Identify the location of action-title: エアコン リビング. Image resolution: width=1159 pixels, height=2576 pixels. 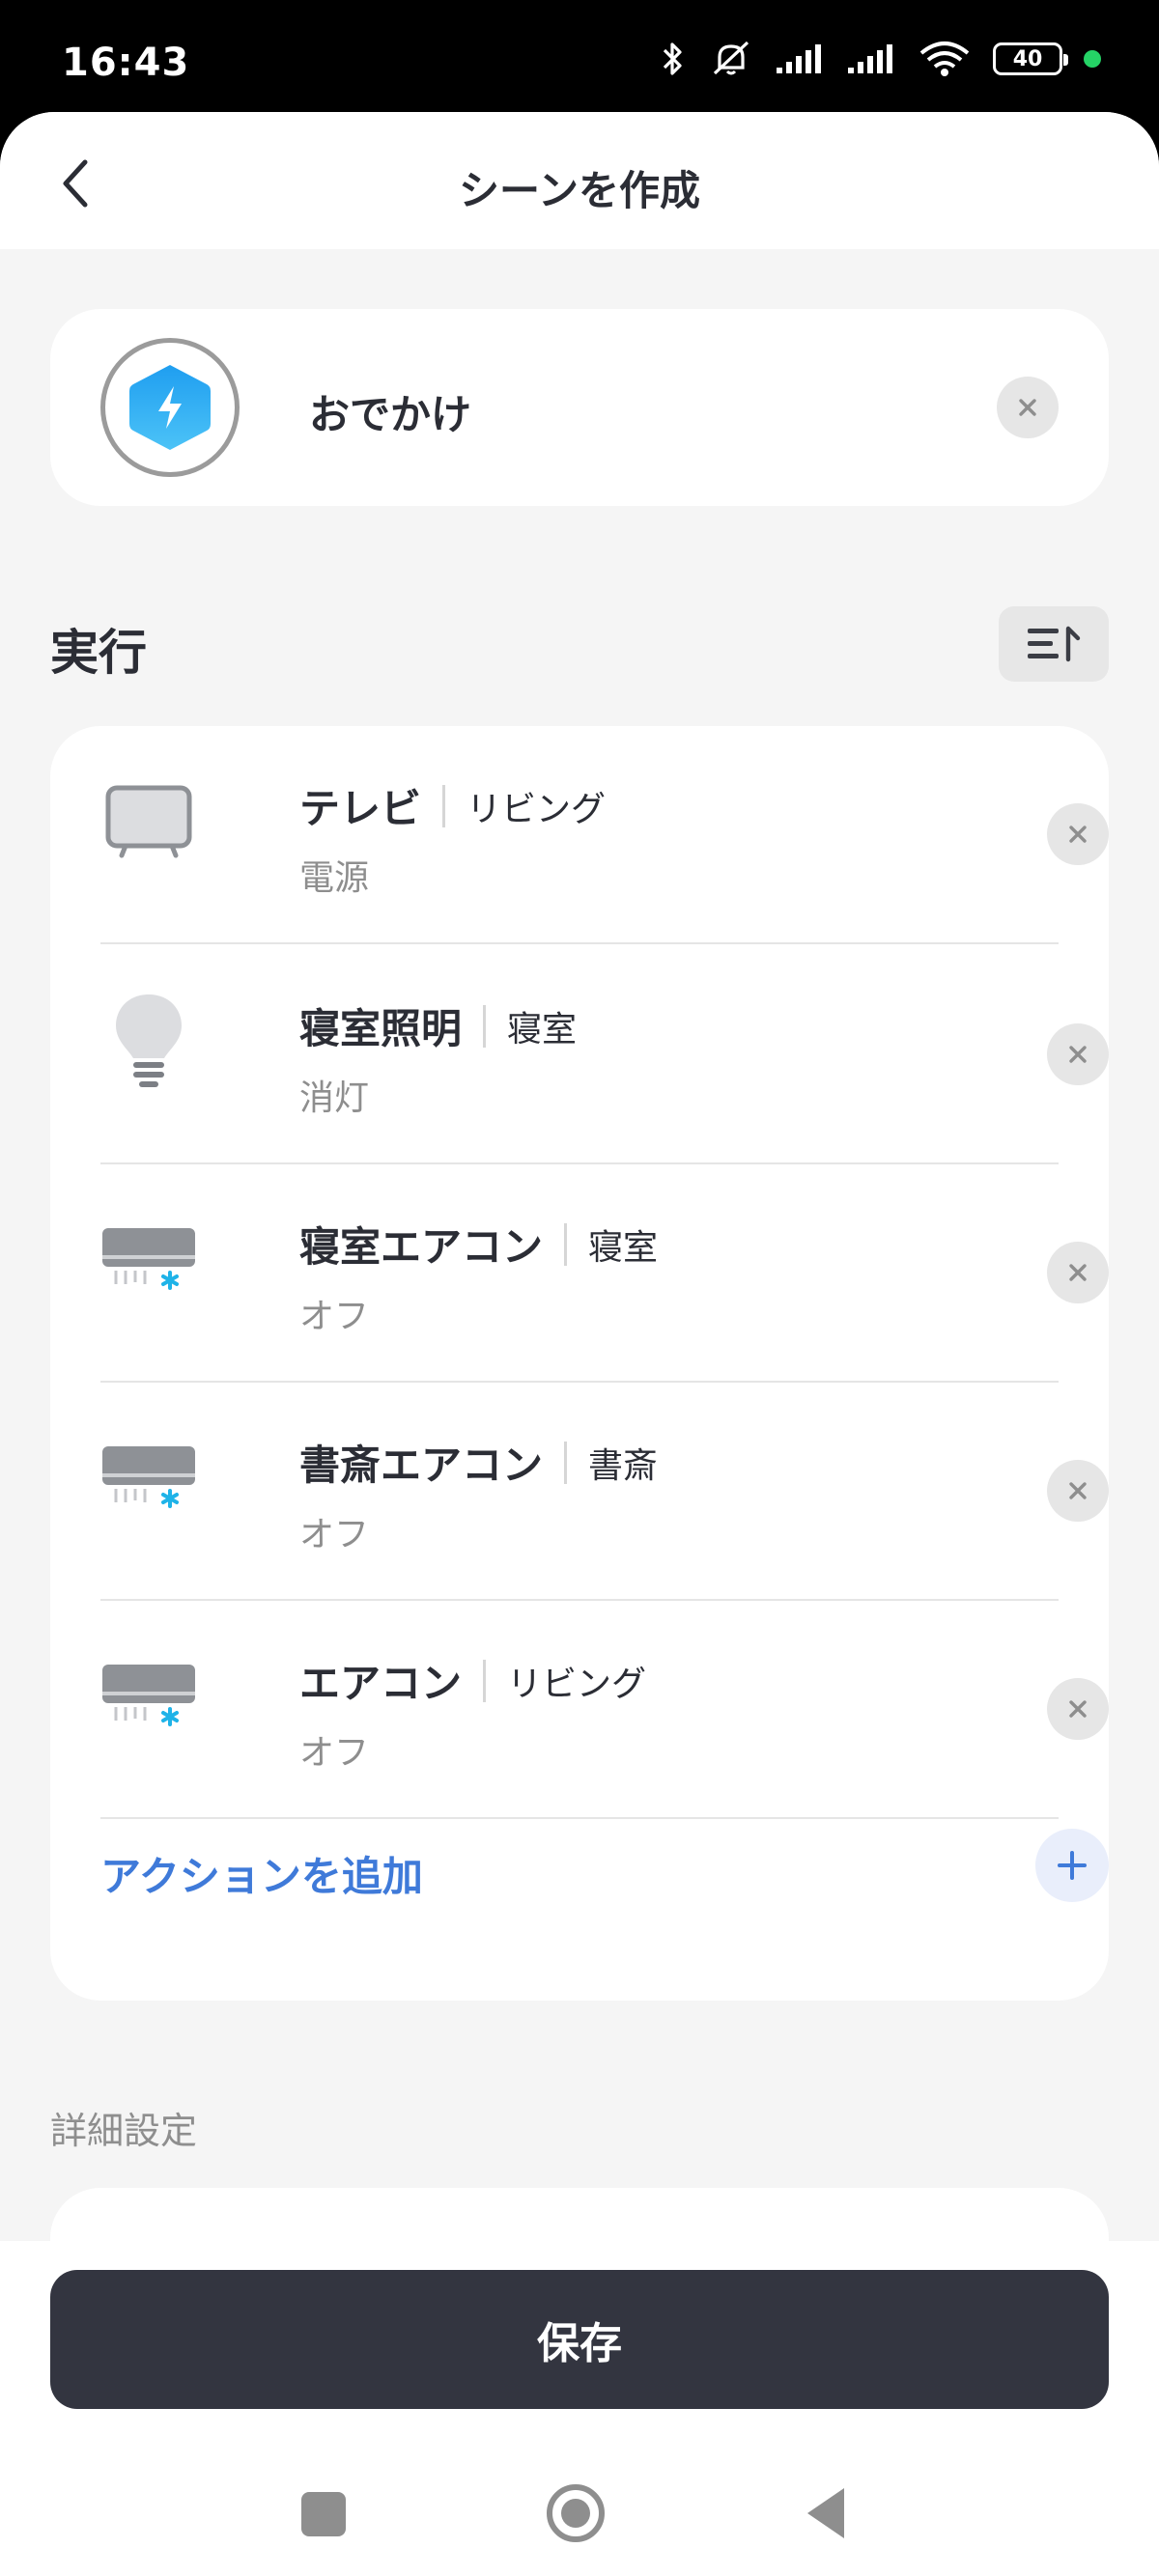
(472, 1681).